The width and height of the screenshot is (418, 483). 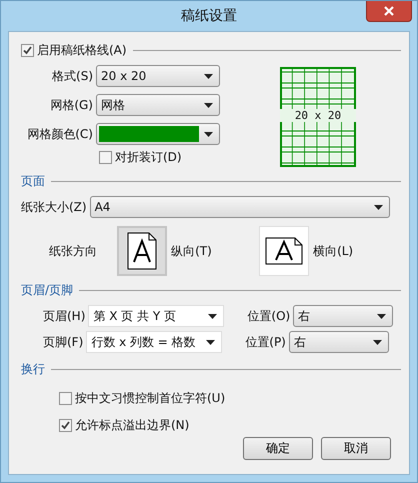 I want to click on checkbox-label: 对折装订(D), so click(x=148, y=157).